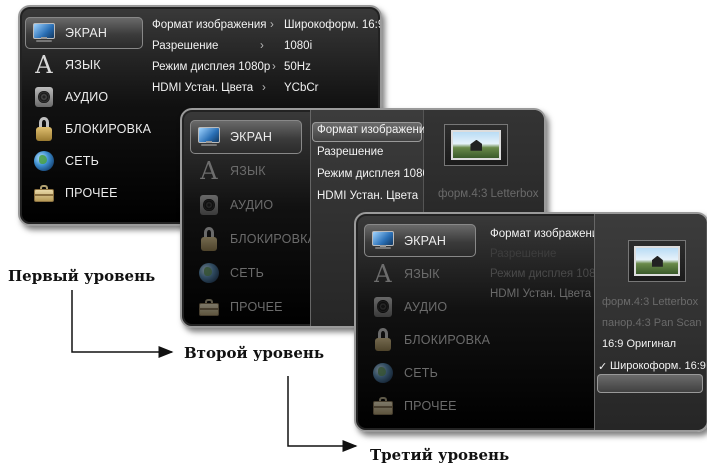  Describe the element at coordinates (440, 455) in the screenshot. I see `caption-third-level: Третий уровень` at that location.